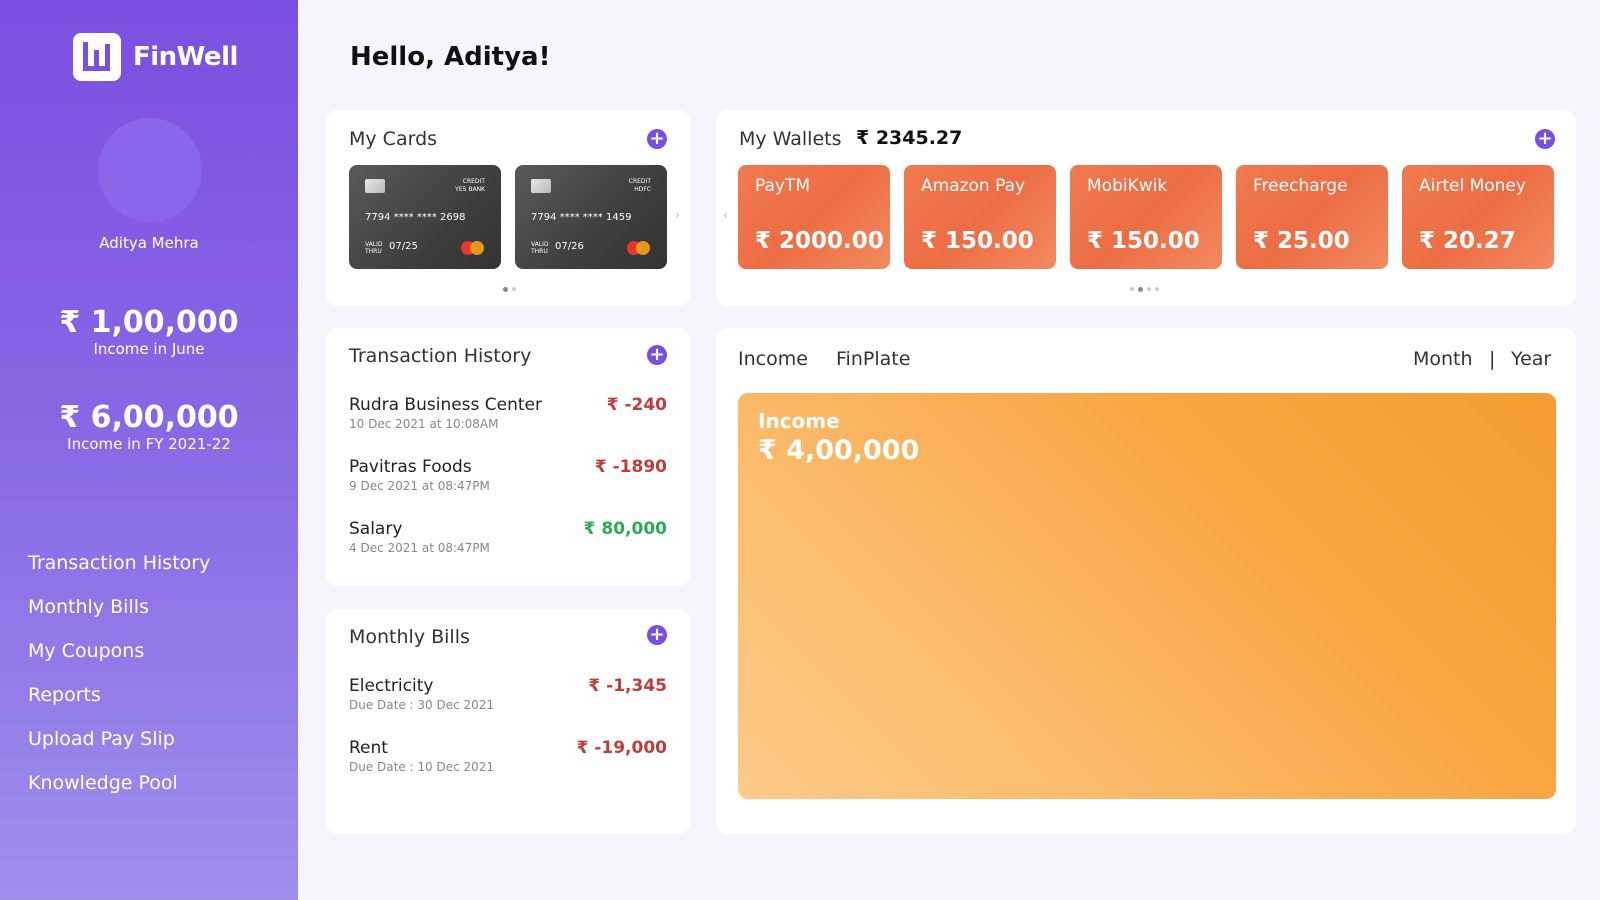 This screenshot has width=1600, height=900. Describe the element at coordinates (636, 405) in the screenshot. I see `transaction-amount: ₹ -240` at that location.